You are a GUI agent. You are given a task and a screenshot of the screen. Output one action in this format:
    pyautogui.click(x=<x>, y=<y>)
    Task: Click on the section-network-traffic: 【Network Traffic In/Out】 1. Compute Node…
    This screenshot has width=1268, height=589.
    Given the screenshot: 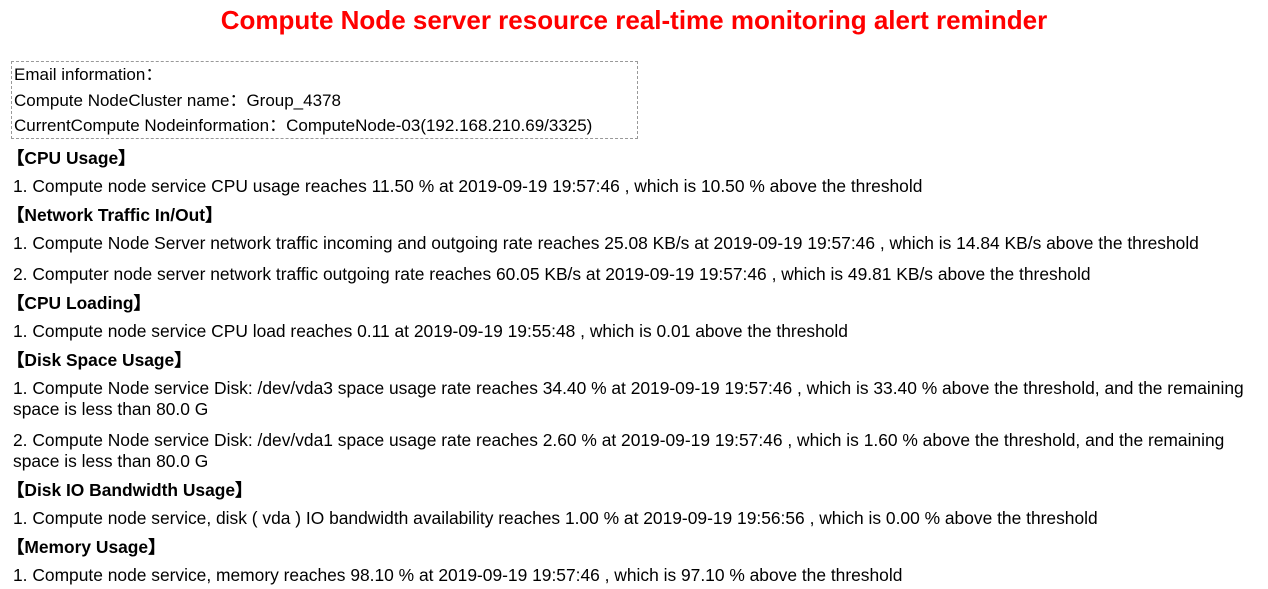 What is the action you would take?
    pyautogui.click(x=635, y=244)
    